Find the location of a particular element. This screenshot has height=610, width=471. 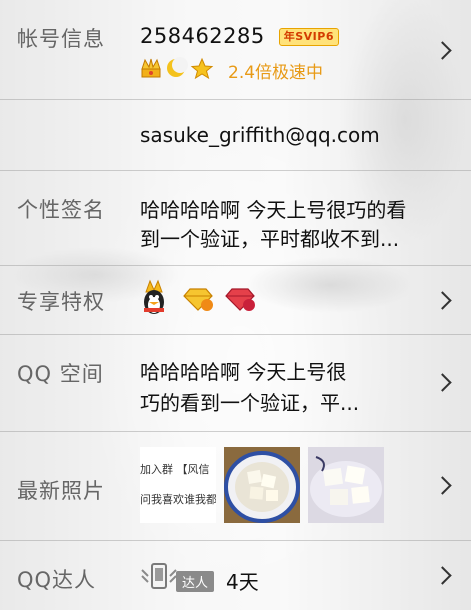

level-icons-svg is located at coordinates (177, 68).